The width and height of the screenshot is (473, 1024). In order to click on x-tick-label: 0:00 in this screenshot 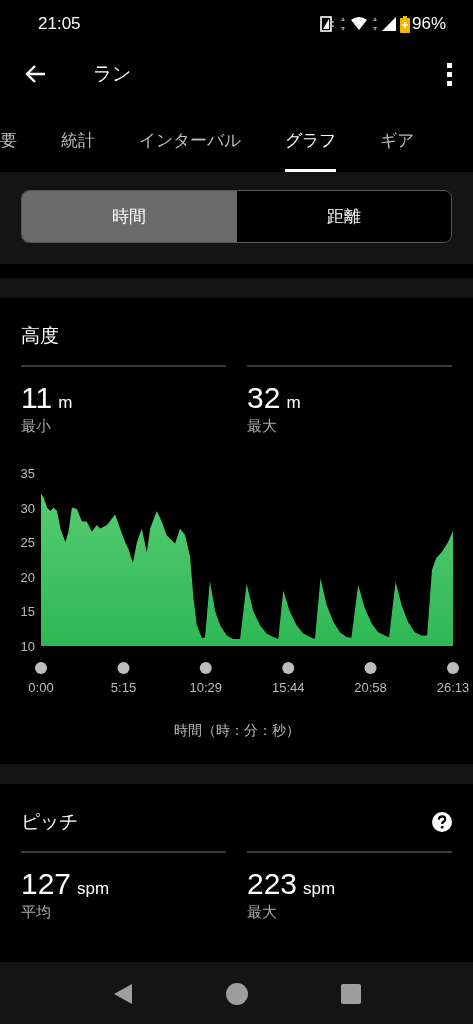, I will do `click(41, 687)`.